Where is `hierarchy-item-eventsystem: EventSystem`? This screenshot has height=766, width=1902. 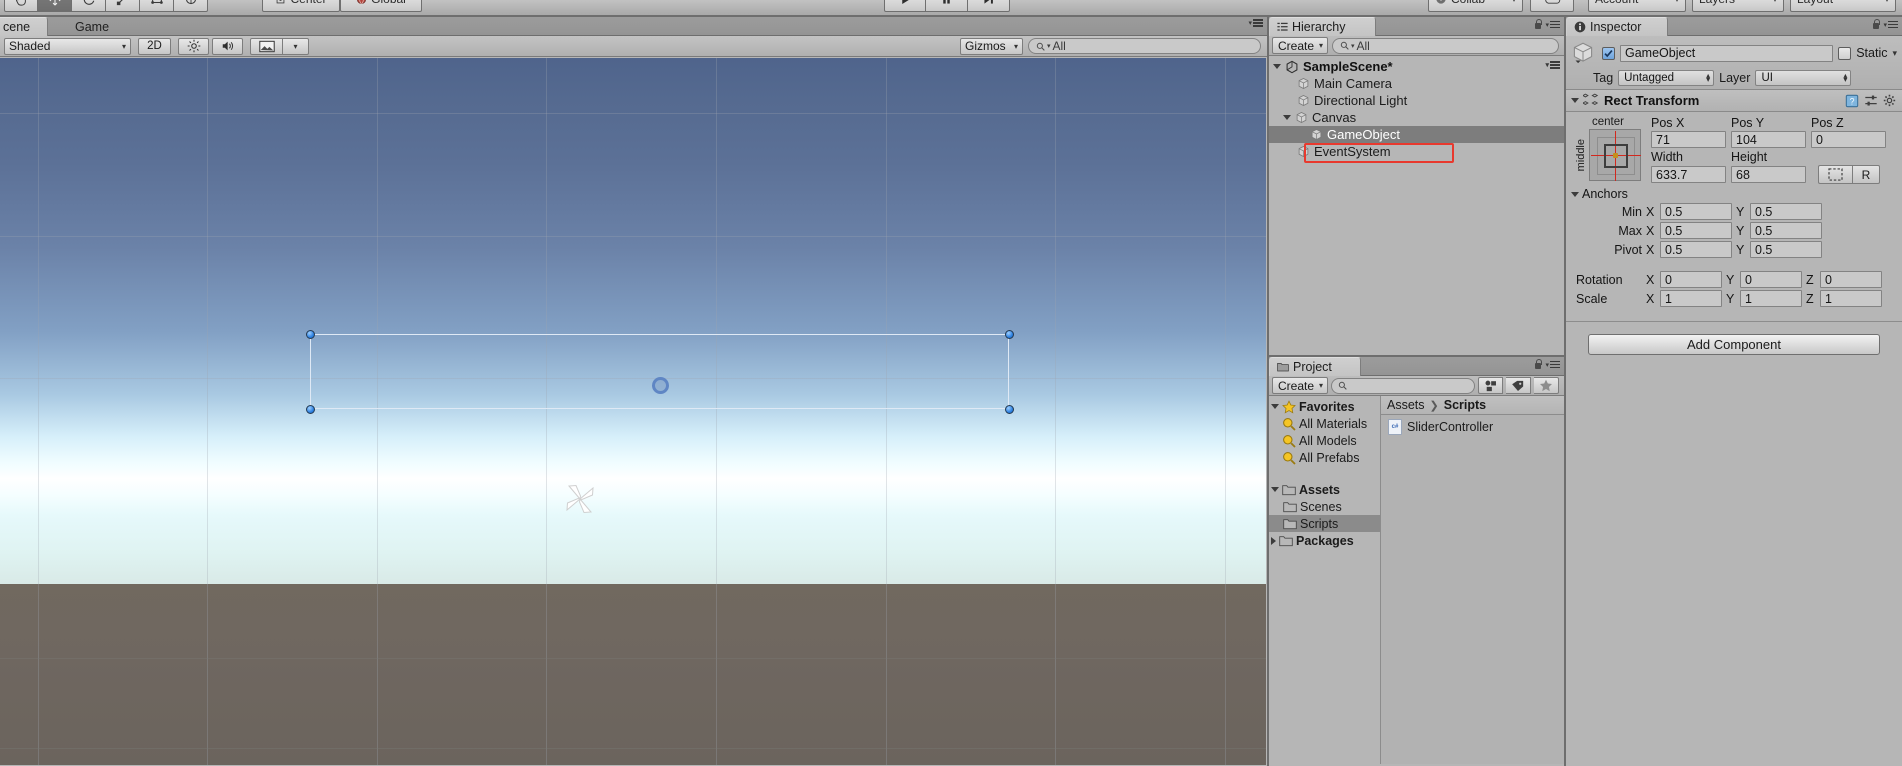 hierarchy-item-eventsystem: EventSystem is located at coordinates (1416, 151).